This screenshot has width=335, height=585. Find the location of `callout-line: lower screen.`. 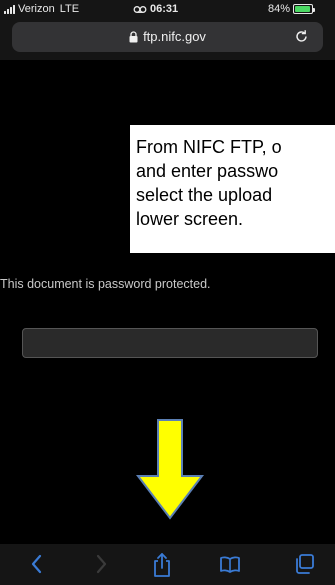

callout-line: lower screen. is located at coordinates (190, 219).